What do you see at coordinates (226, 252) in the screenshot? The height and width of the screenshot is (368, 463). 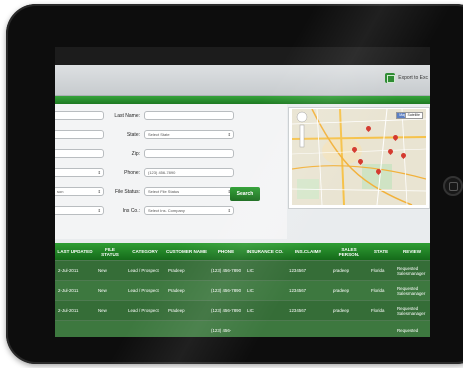 I see `col-header-phone: PHONE` at bounding box center [226, 252].